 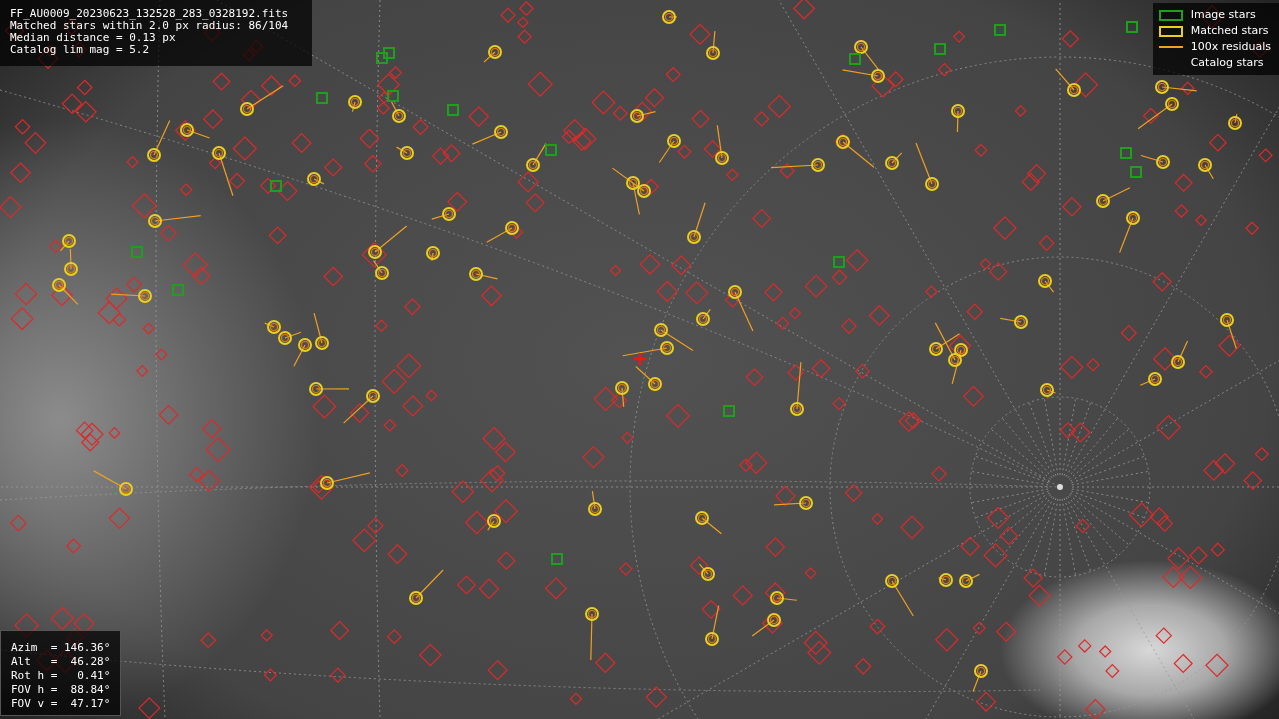 What do you see at coordinates (150, 14) in the screenshot?
I see `info-text: FF_AU0009_20230623_132528_283_0328192.fits` at bounding box center [150, 14].